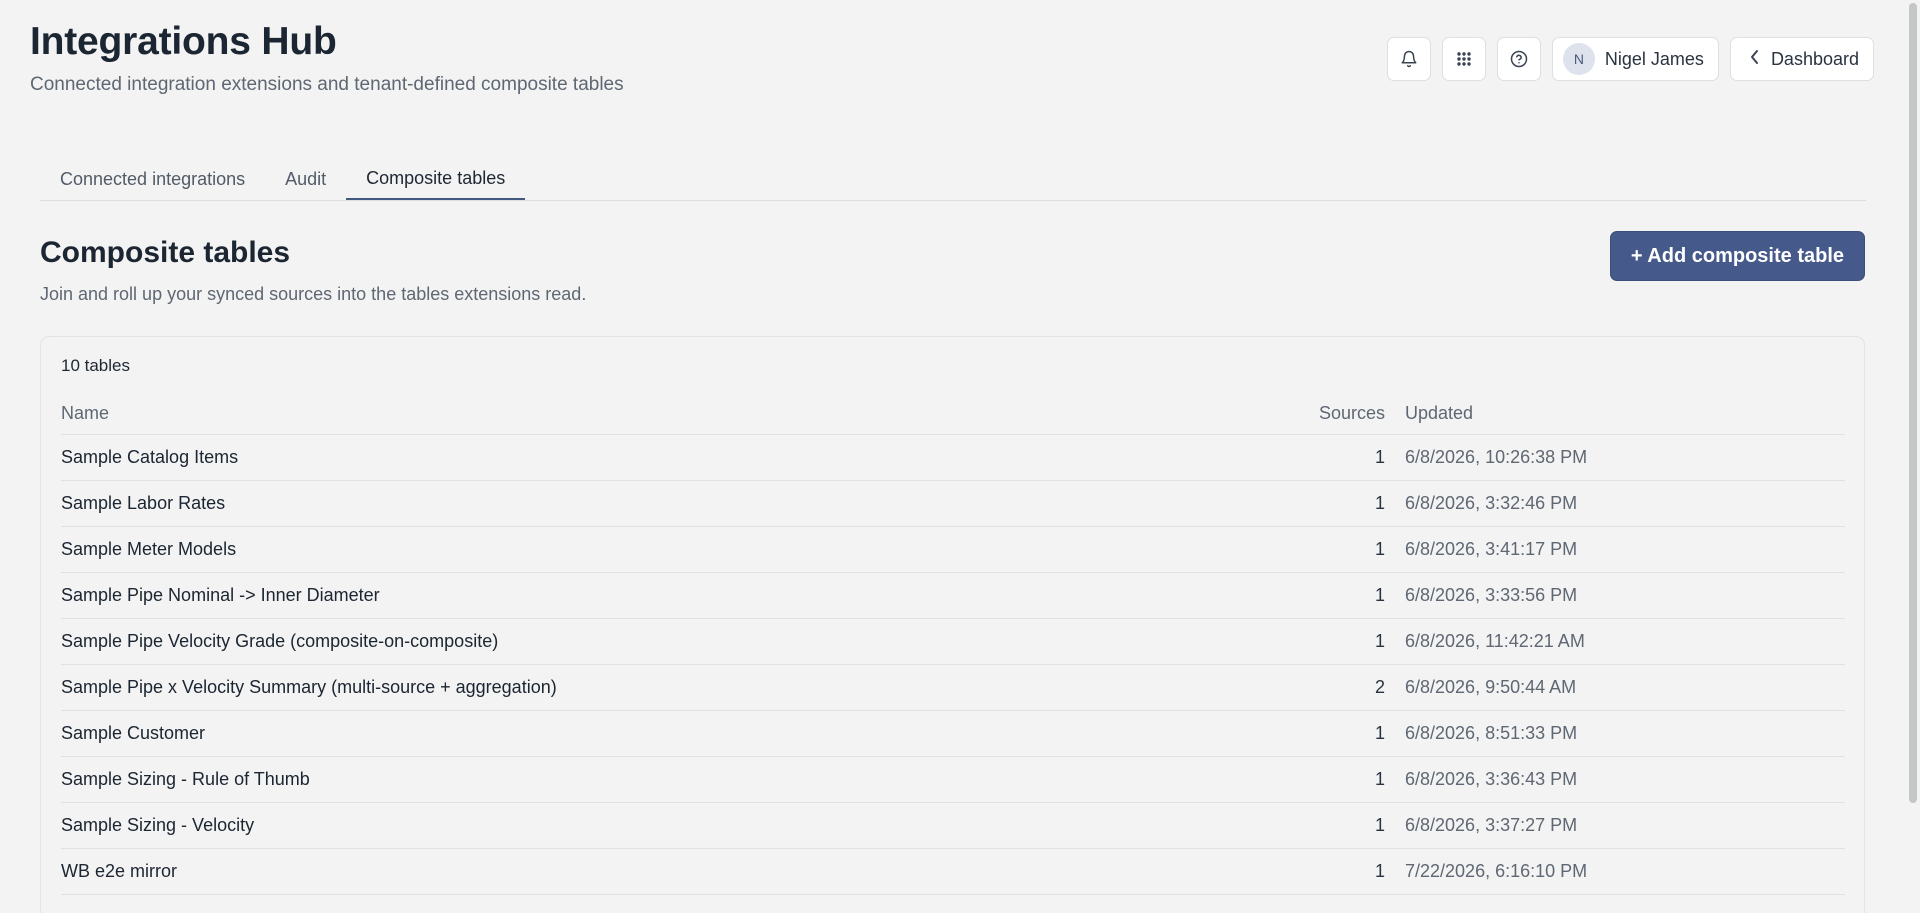  What do you see at coordinates (165, 252) in the screenshot?
I see `section-title: Composite tables` at bounding box center [165, 252].